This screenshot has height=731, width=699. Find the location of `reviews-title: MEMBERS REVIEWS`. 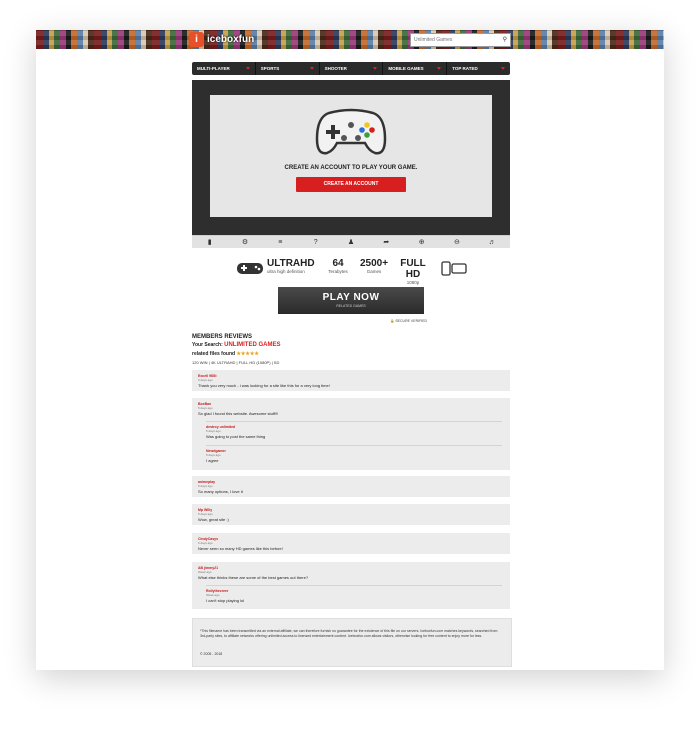

reviews-title: MEMBERS REVIEWS is located at coordinates (222, 337).